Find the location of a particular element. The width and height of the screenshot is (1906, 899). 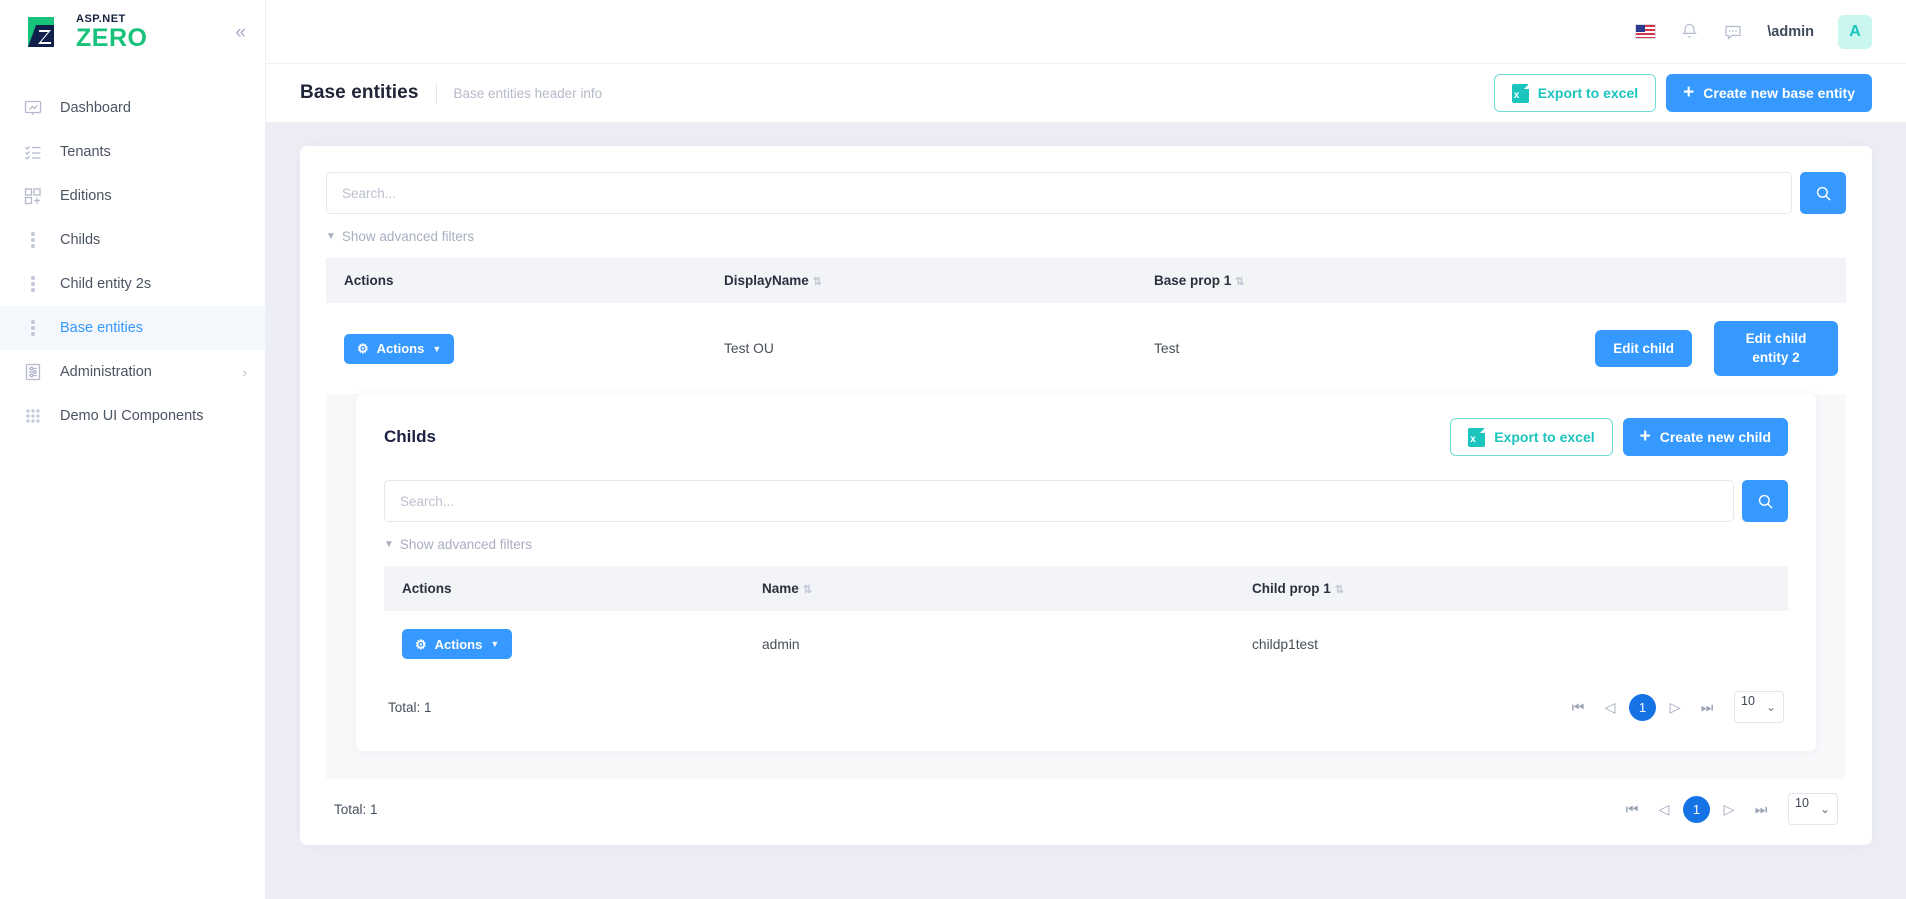

childs-export-to-excel-button: x Export to excel is located at coordinates (1531, 437).